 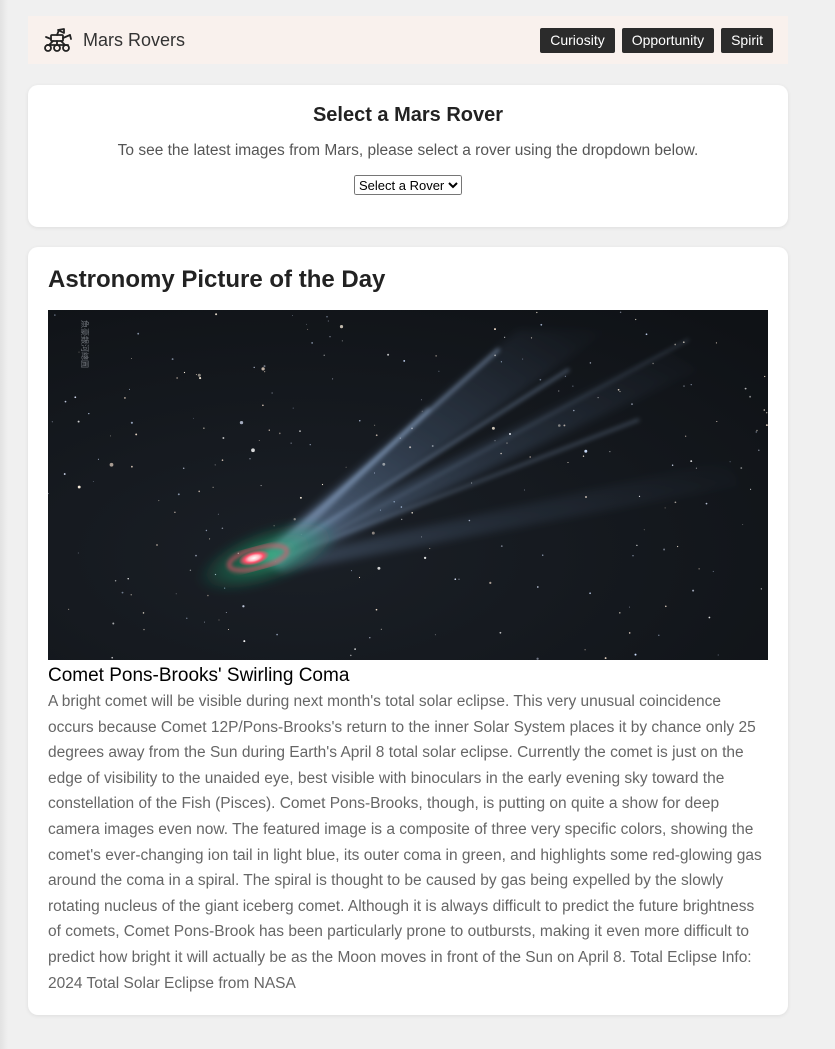 I want to click on rover-dropdown: Select a Rover, so click(x=408, y=185).